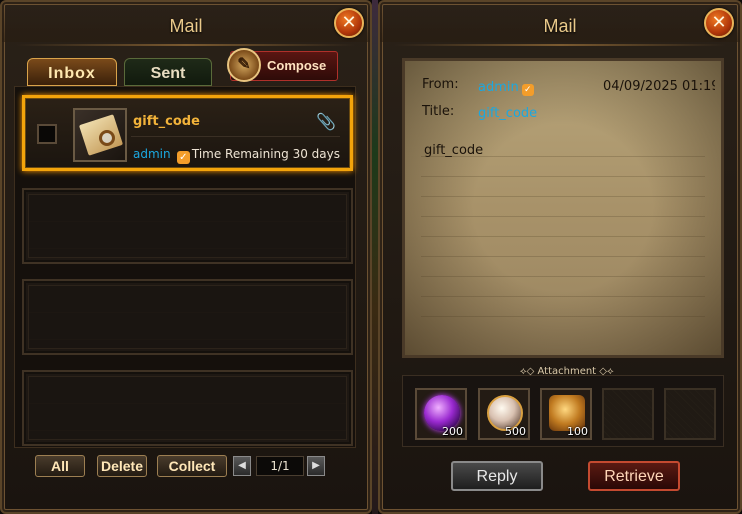 This screenshot has width=742, height=514. Describe the element at coordinates (452, 431) in the screenshot. I see `item-quantity: 200` at that location.